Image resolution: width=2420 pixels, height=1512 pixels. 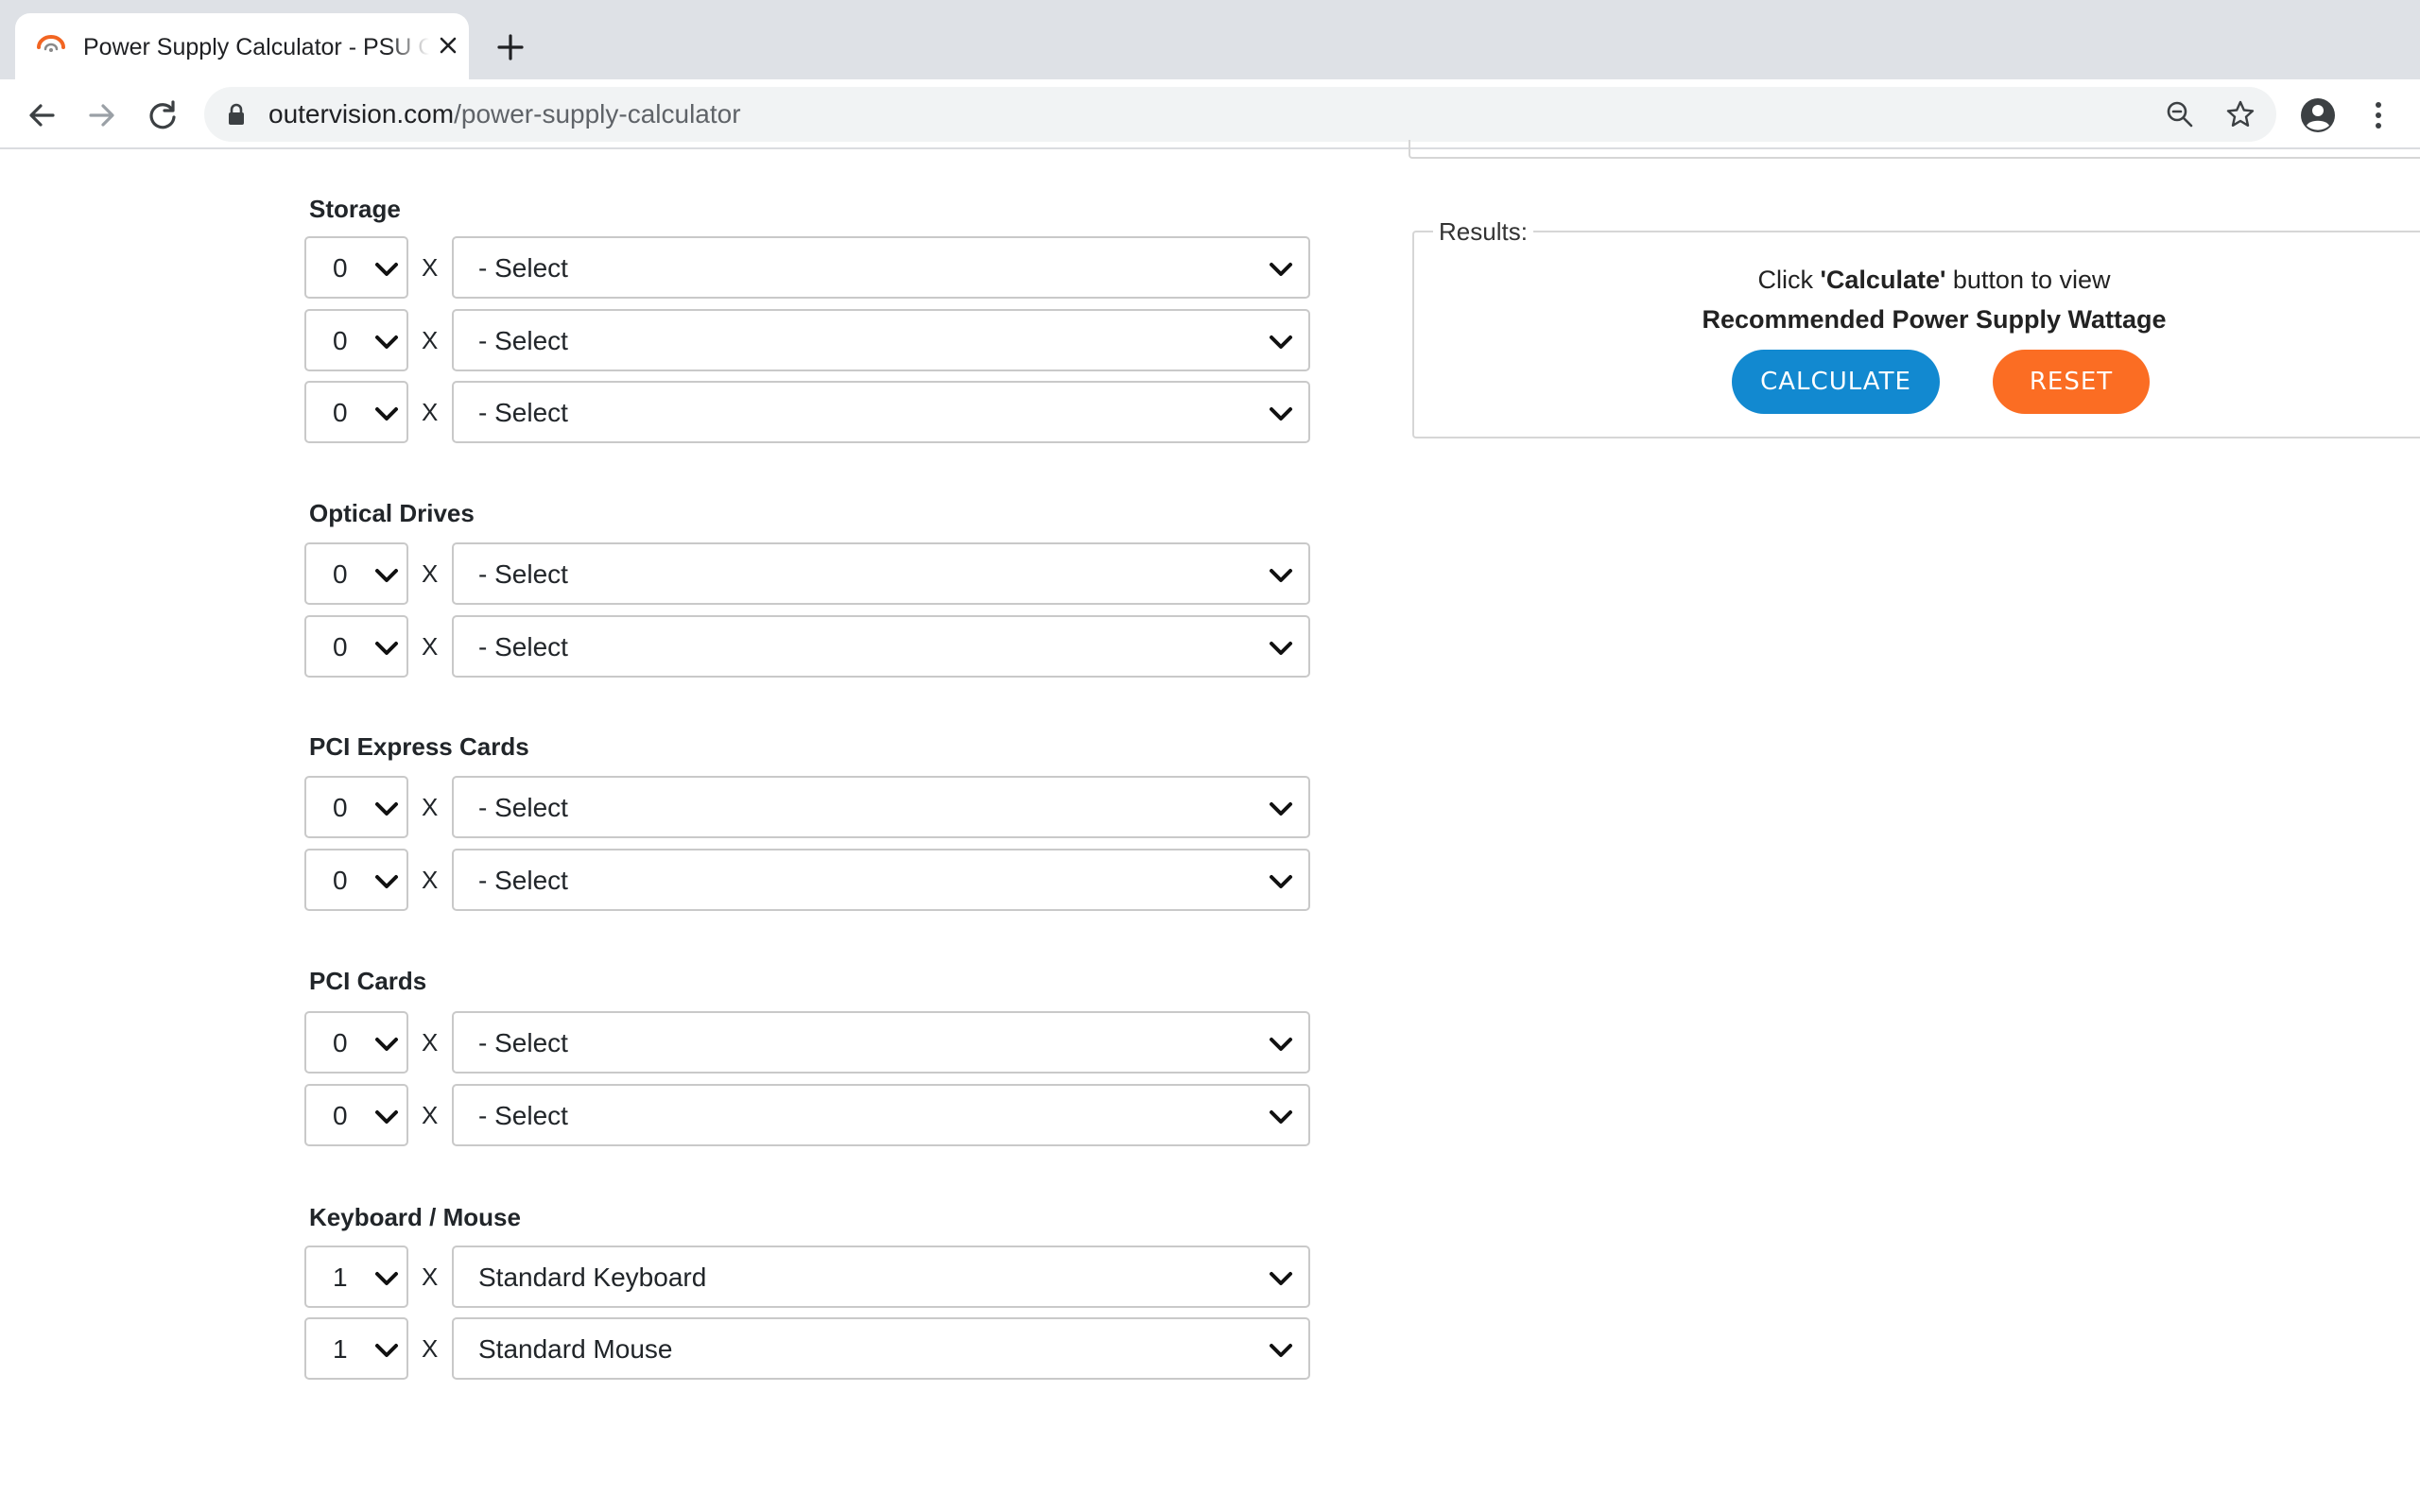 I want to click on more-vert-icon, so click(x=2378, y=115).